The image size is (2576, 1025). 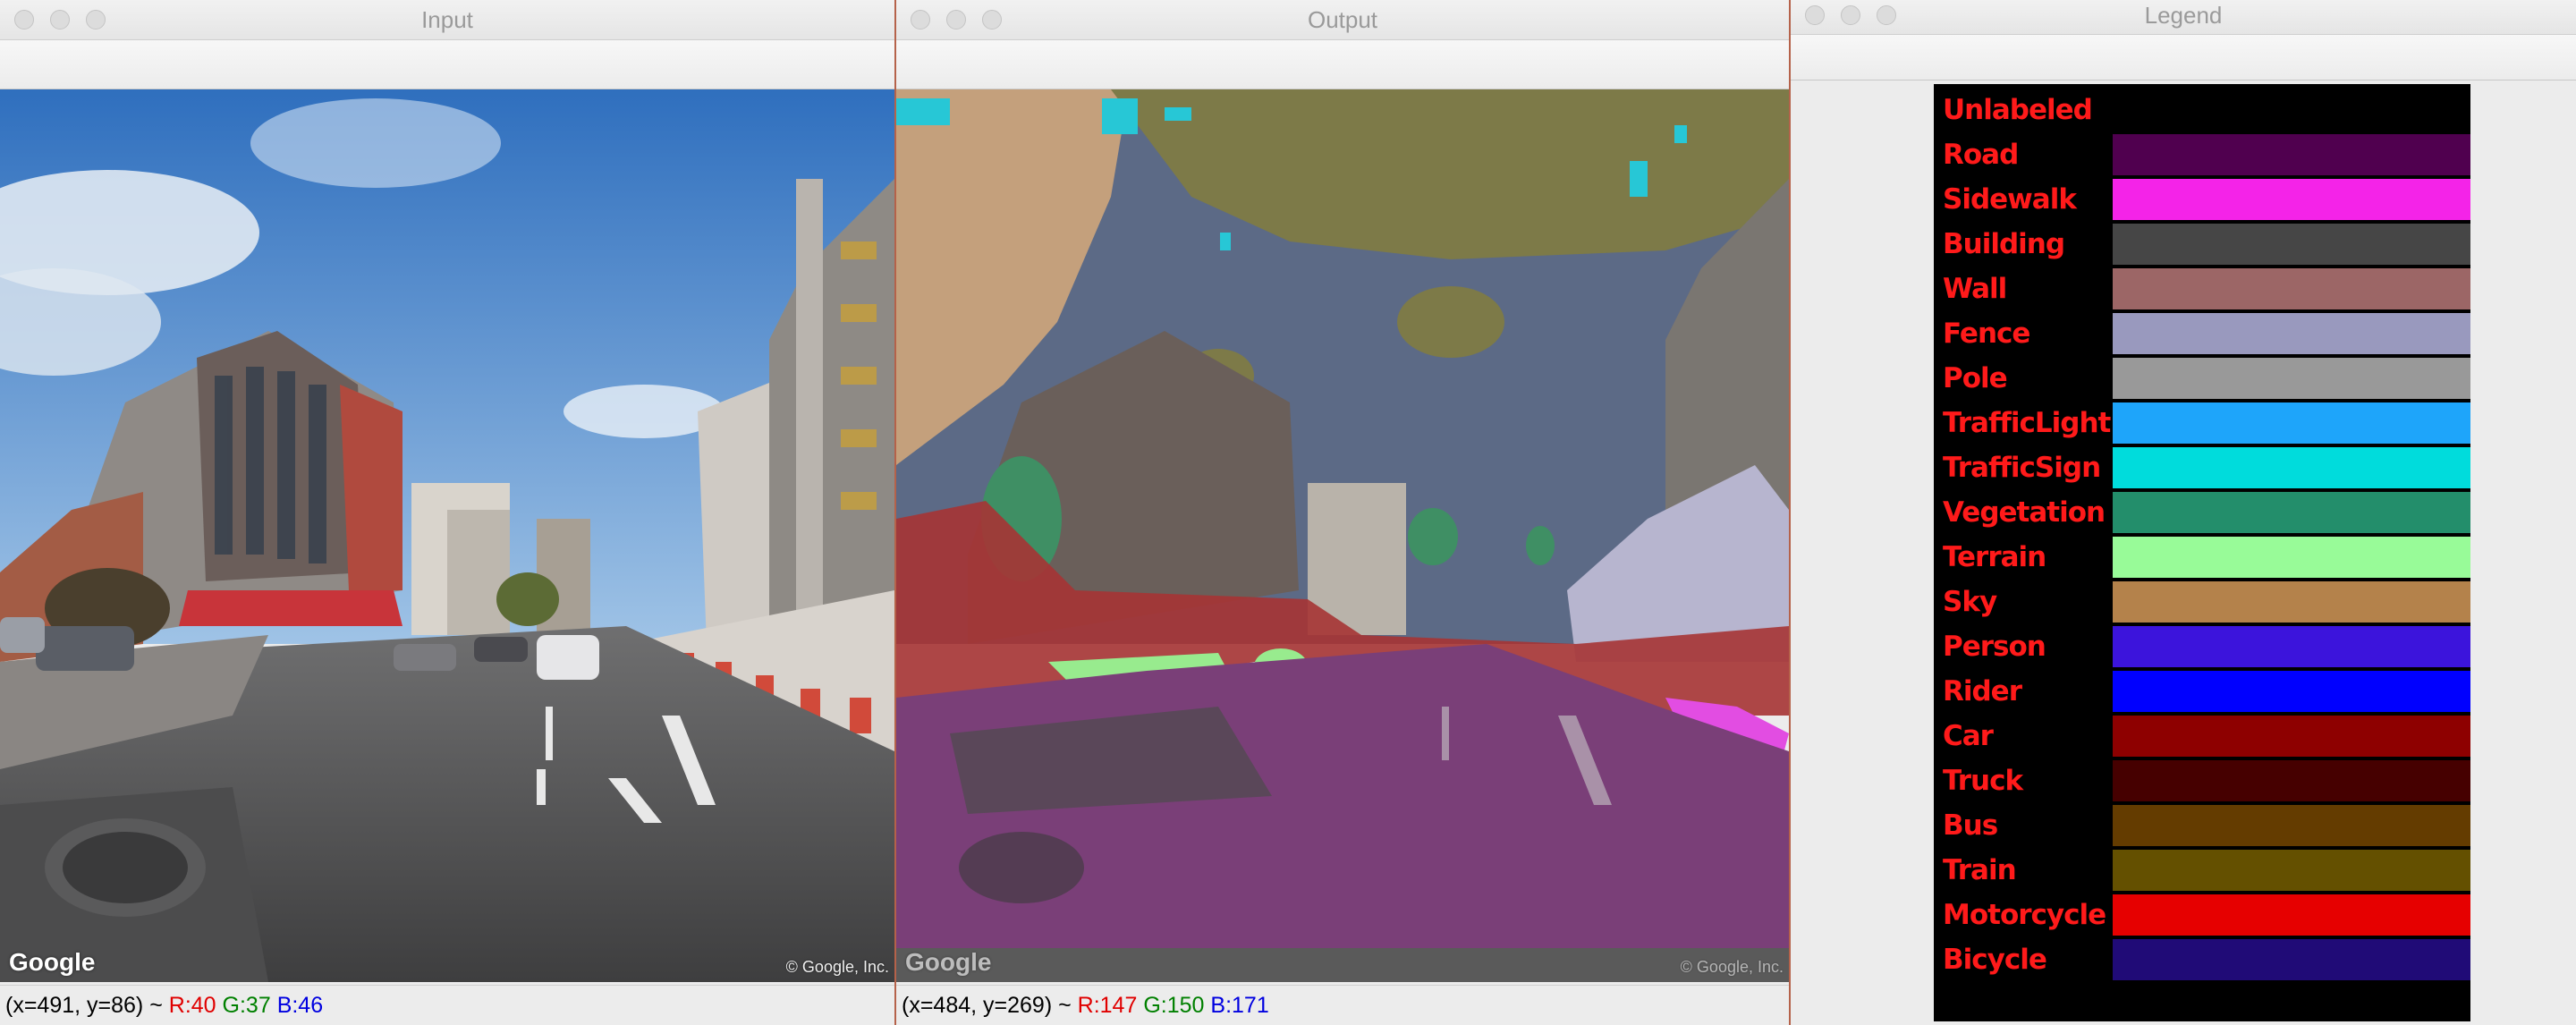 I want to click on input-toolbar, so click(x=447, y=65).